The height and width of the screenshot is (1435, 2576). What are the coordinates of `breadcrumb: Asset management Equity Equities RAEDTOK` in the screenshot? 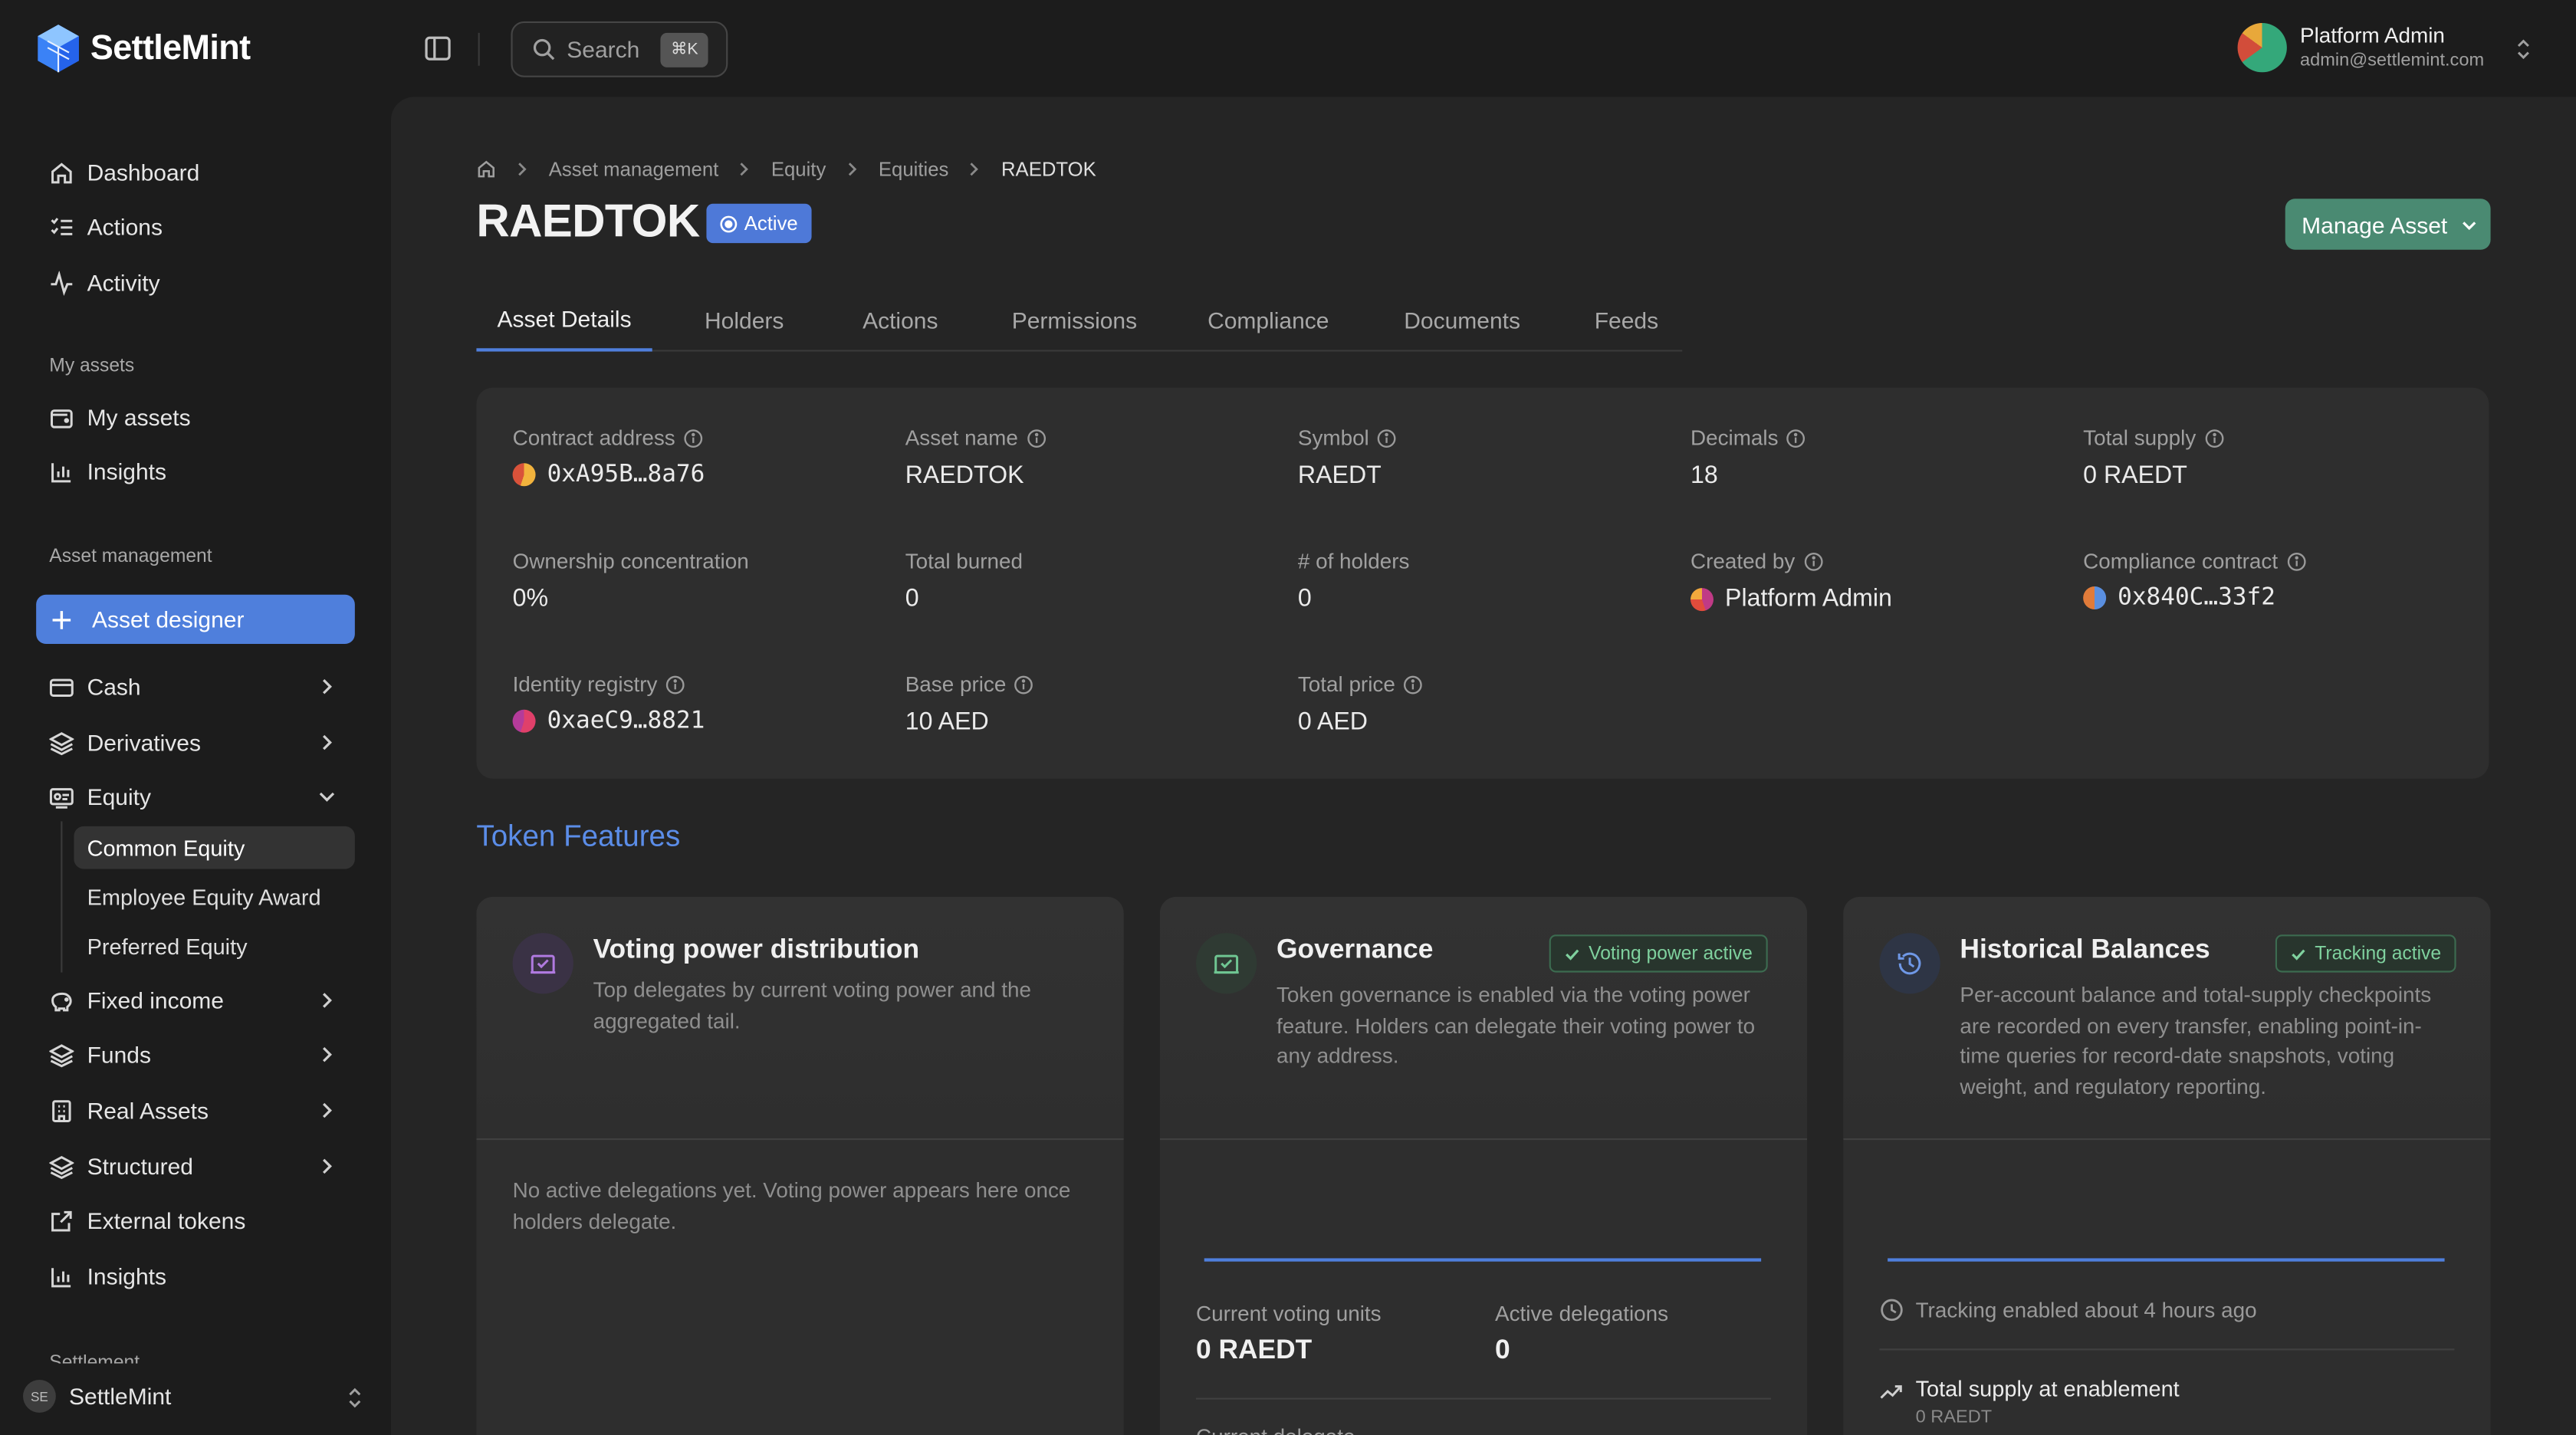 It's located at (786, 169).